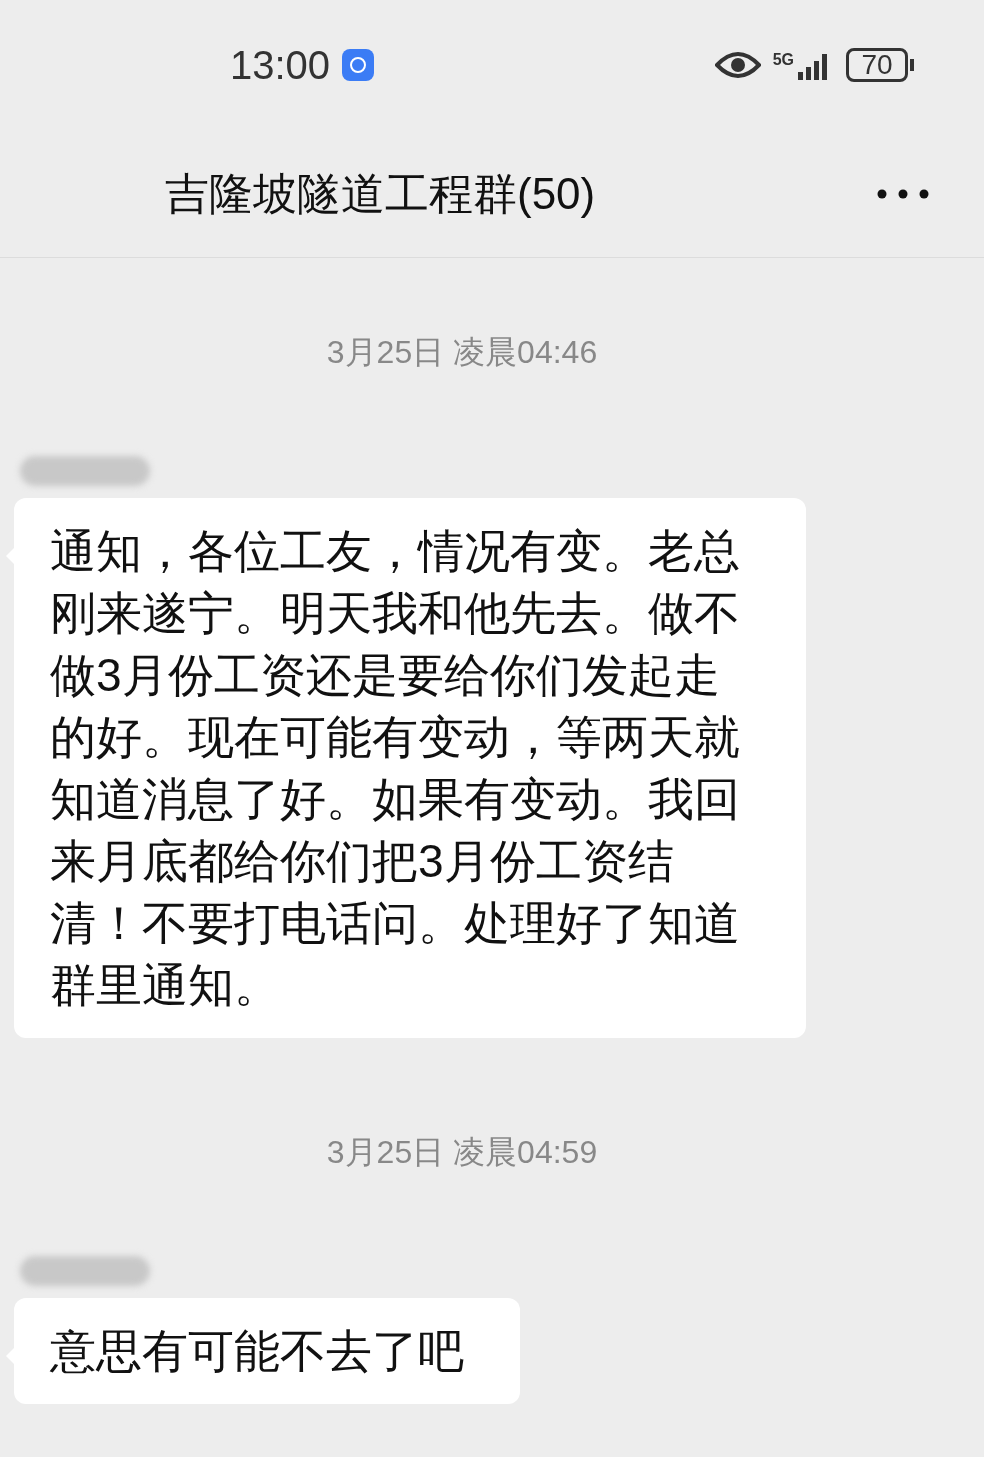 This screenshot has width=984, height=1457. What do you see at coordinates (462, 1152) in the screenshot?
I see `message-timestamp: 3月25日 凌晨04:59` at bounding box center [462, 1152].